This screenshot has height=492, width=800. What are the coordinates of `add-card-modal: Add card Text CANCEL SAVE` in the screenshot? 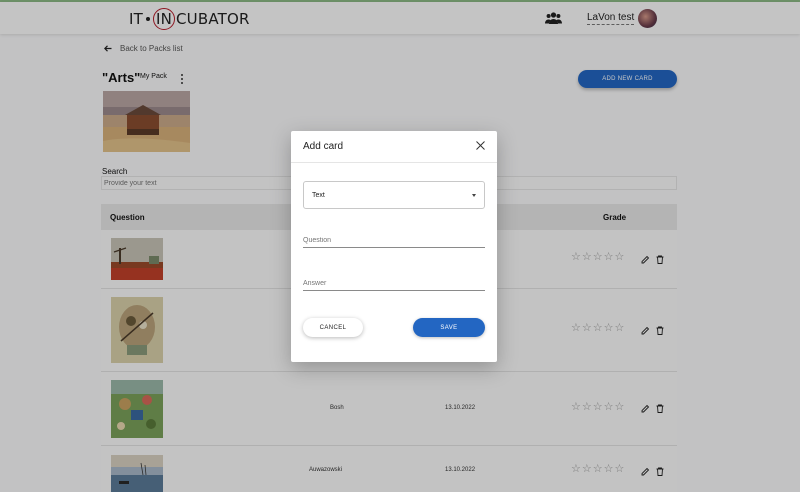 It's located at (394, 246).